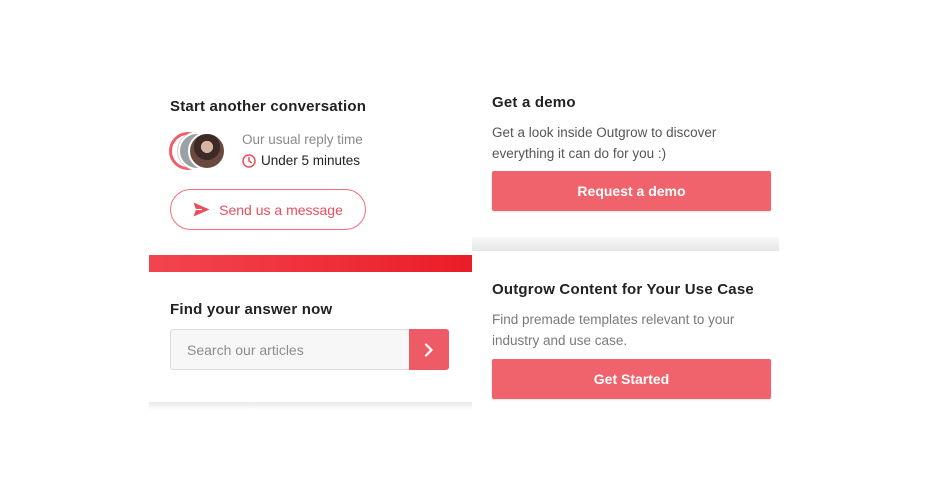  I want to click on conversation-title: Start another conversation, so click(268, 106).